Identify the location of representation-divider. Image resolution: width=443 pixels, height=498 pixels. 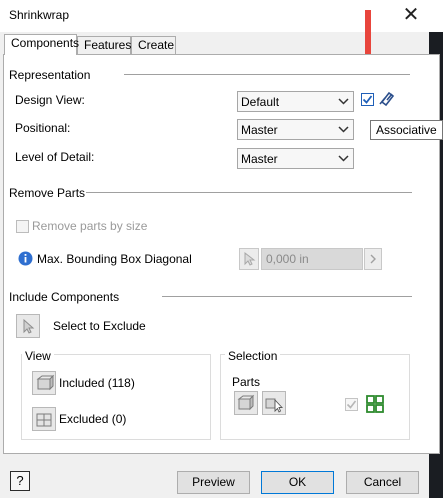
(267, 74).